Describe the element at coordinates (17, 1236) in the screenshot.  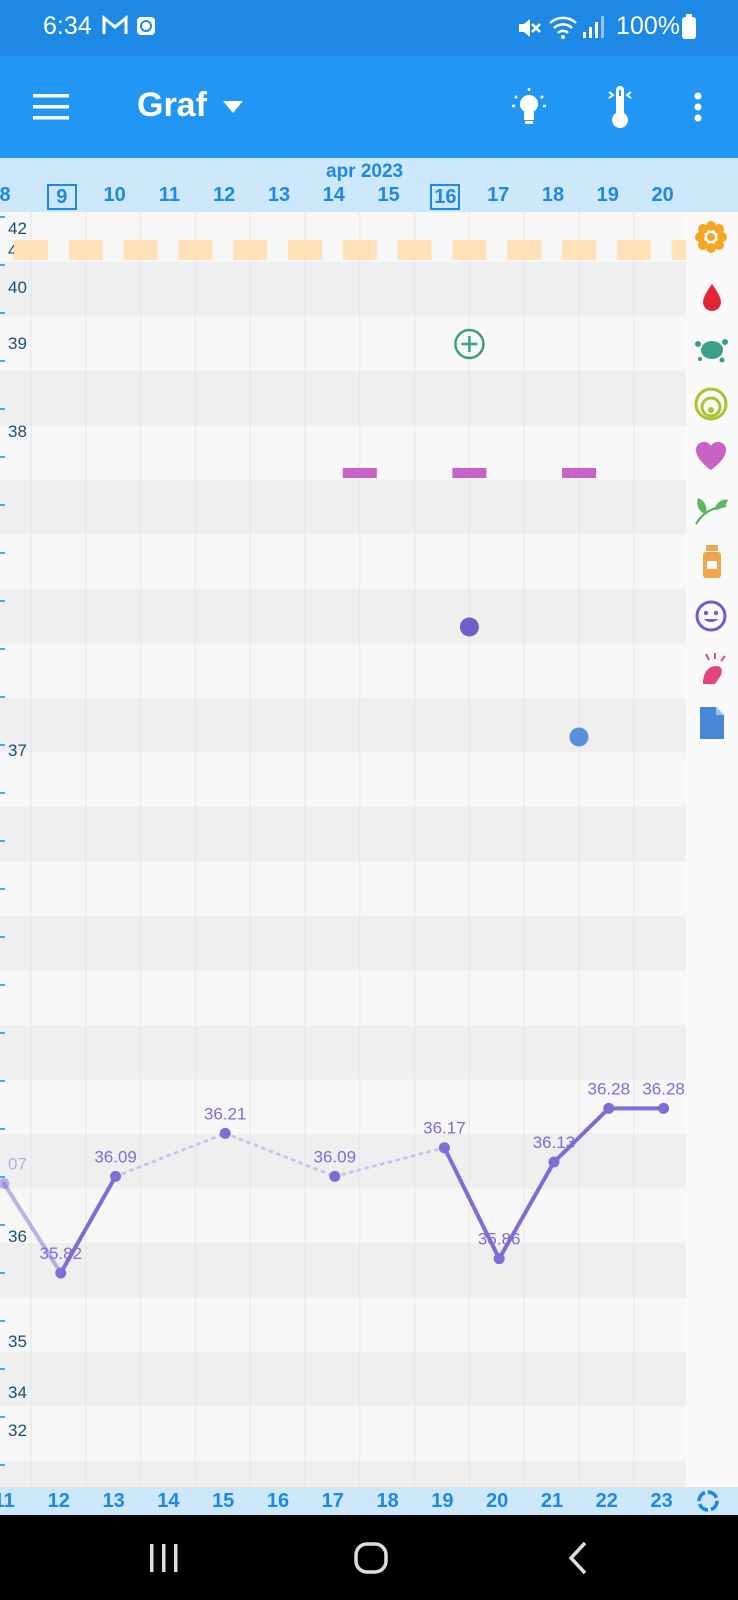
I see `y-axis-label: 36` at that location.